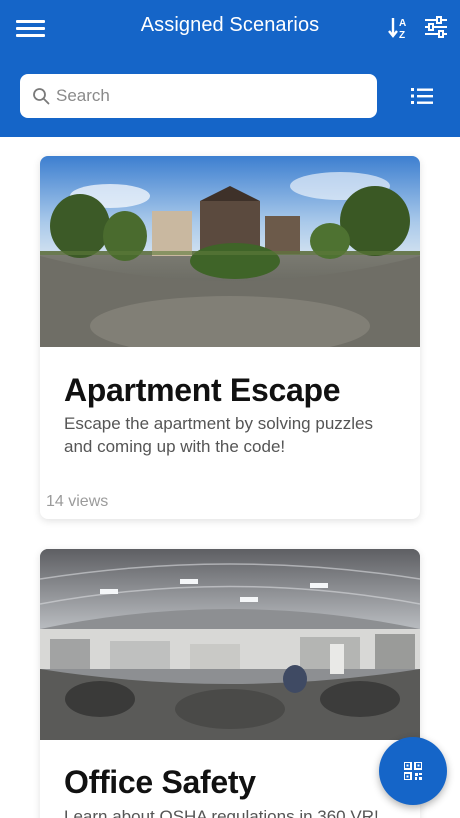 Image resolution: width=460 pixels, height=818 pixels. What do you see at coordinates (221, 812) in the screenshot?
I see `scenario-description: Learn about OSHA regulations in 360 VR!` at bounding box center [221, 812].